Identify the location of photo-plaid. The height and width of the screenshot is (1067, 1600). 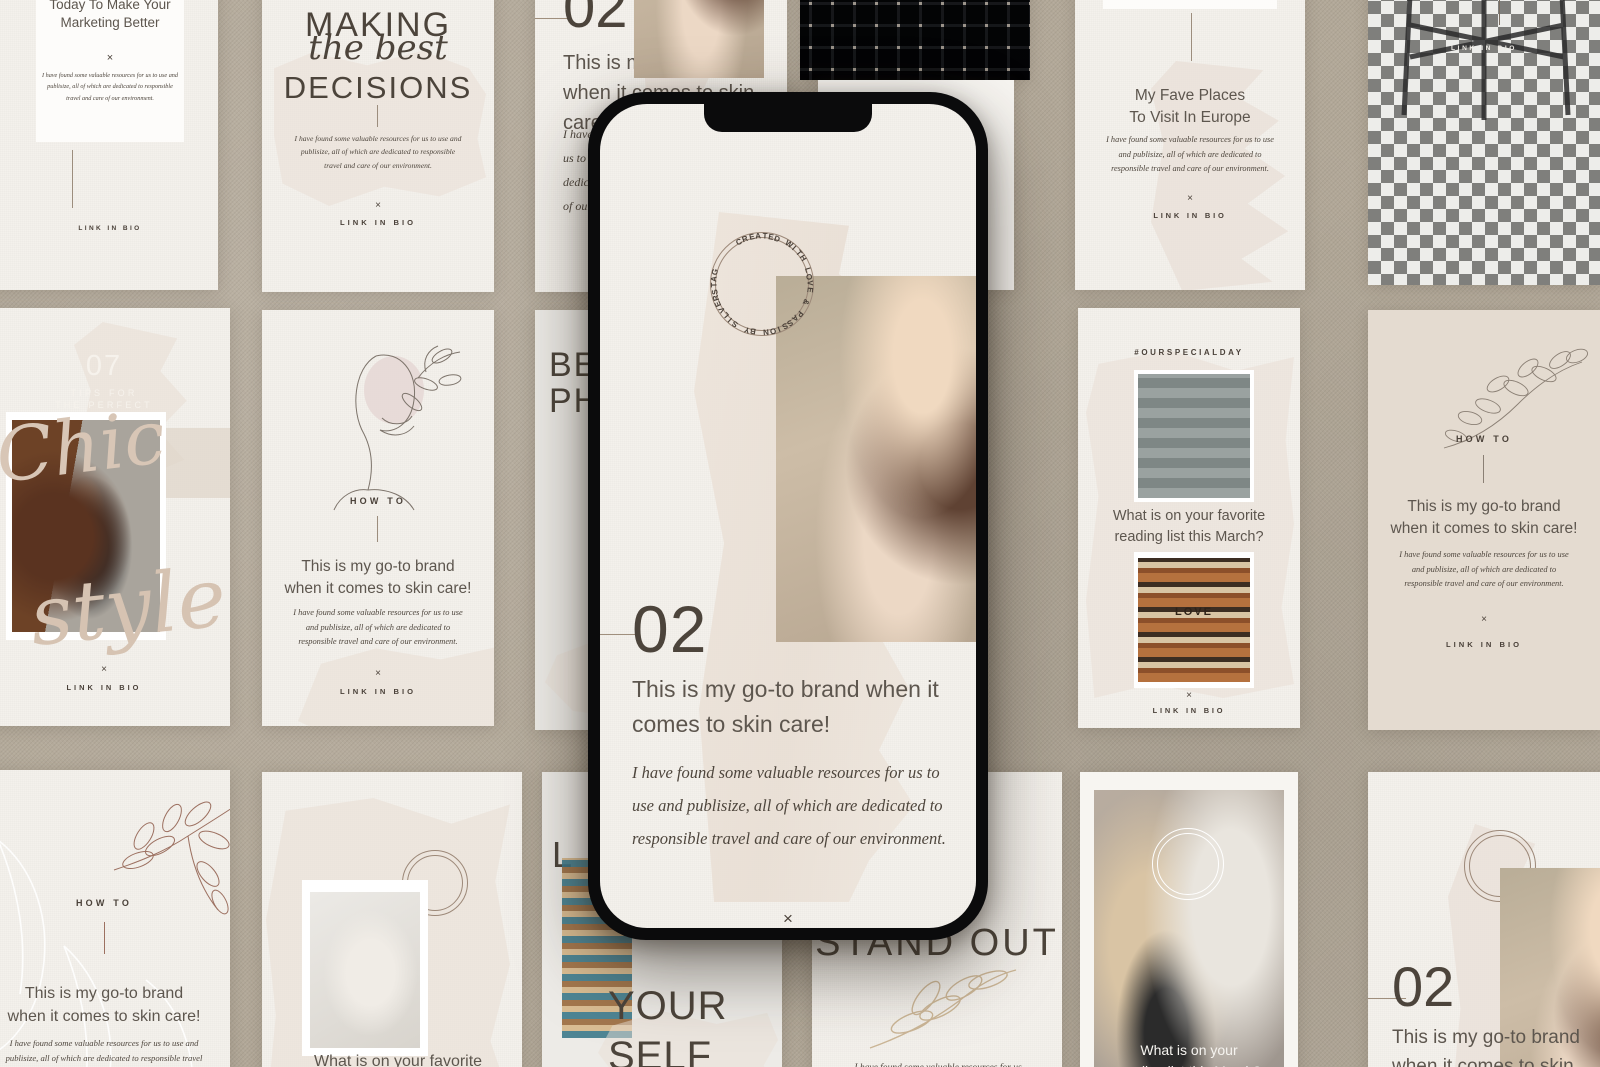
(915, 40).